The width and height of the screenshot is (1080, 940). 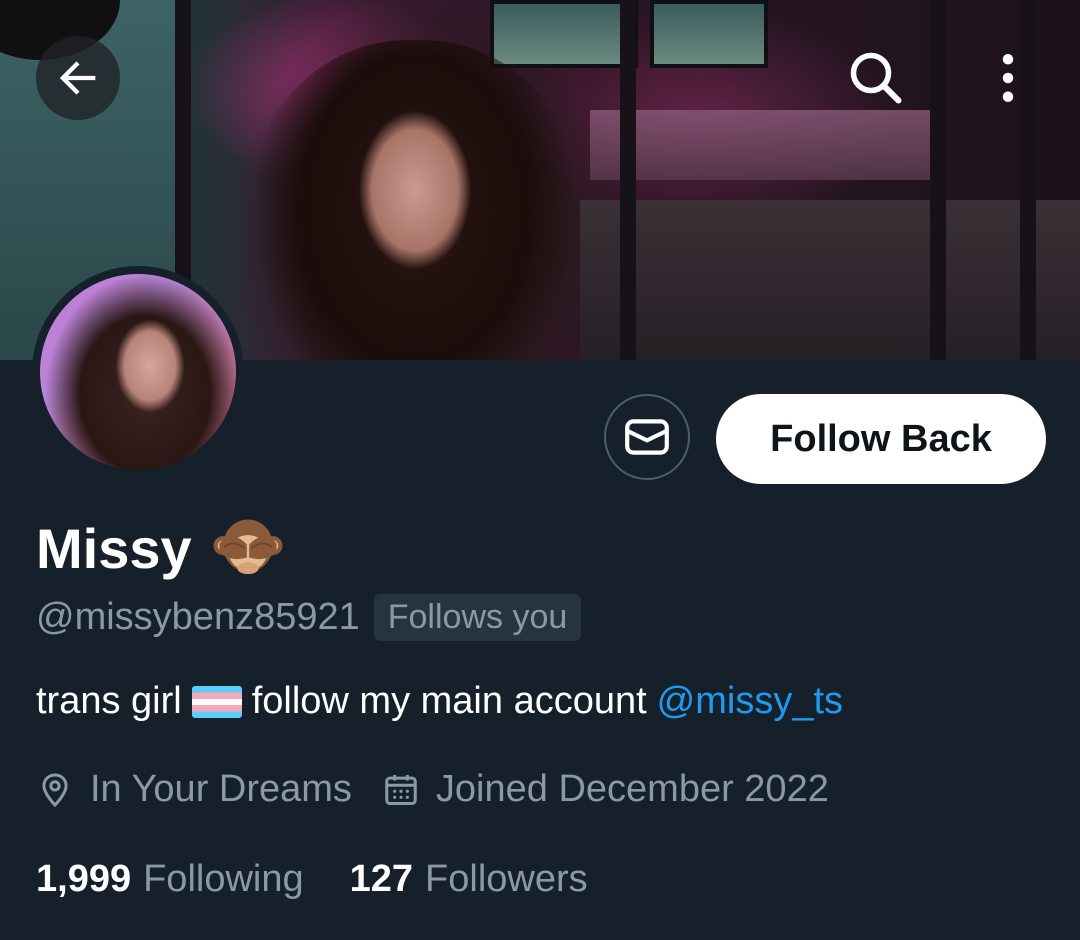 I want to click on followers-link: 127 Followers, so click(x=469, y=879).